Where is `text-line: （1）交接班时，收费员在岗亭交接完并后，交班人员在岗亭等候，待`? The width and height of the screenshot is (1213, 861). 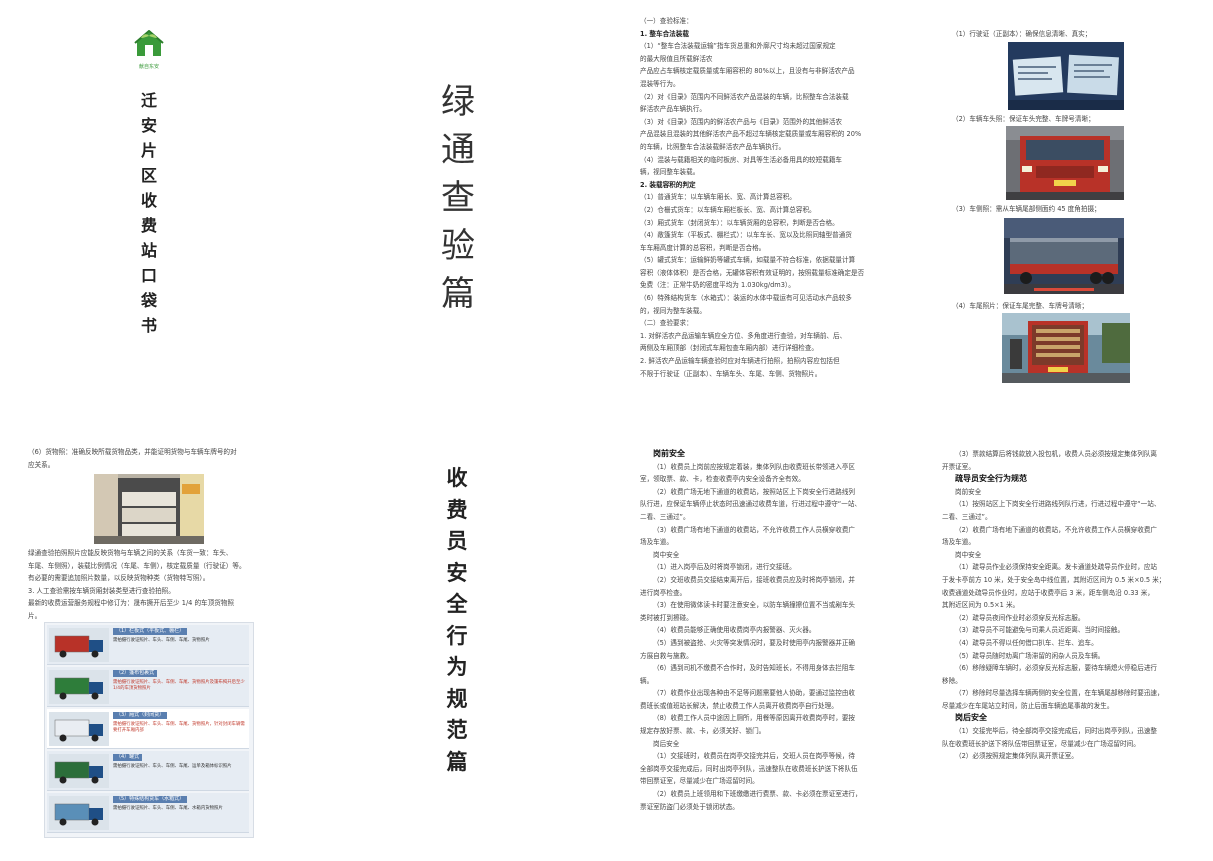 text-line: （1）交接班时，收费员在岗亭交接完并后，交班人员在岗亭等候，待 is located at coordinates (754, 756).